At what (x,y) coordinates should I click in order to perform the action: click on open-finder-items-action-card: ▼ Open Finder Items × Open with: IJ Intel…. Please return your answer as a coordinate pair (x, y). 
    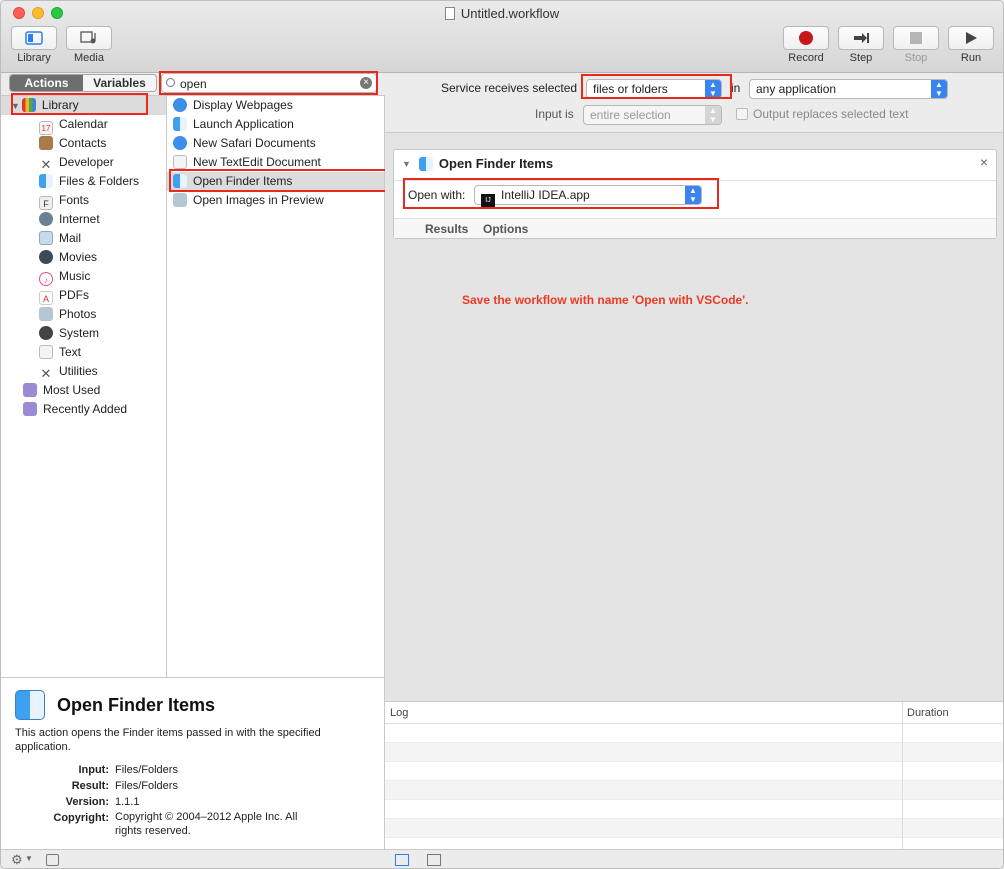
    Looking at the image, I should click on (695, 194).